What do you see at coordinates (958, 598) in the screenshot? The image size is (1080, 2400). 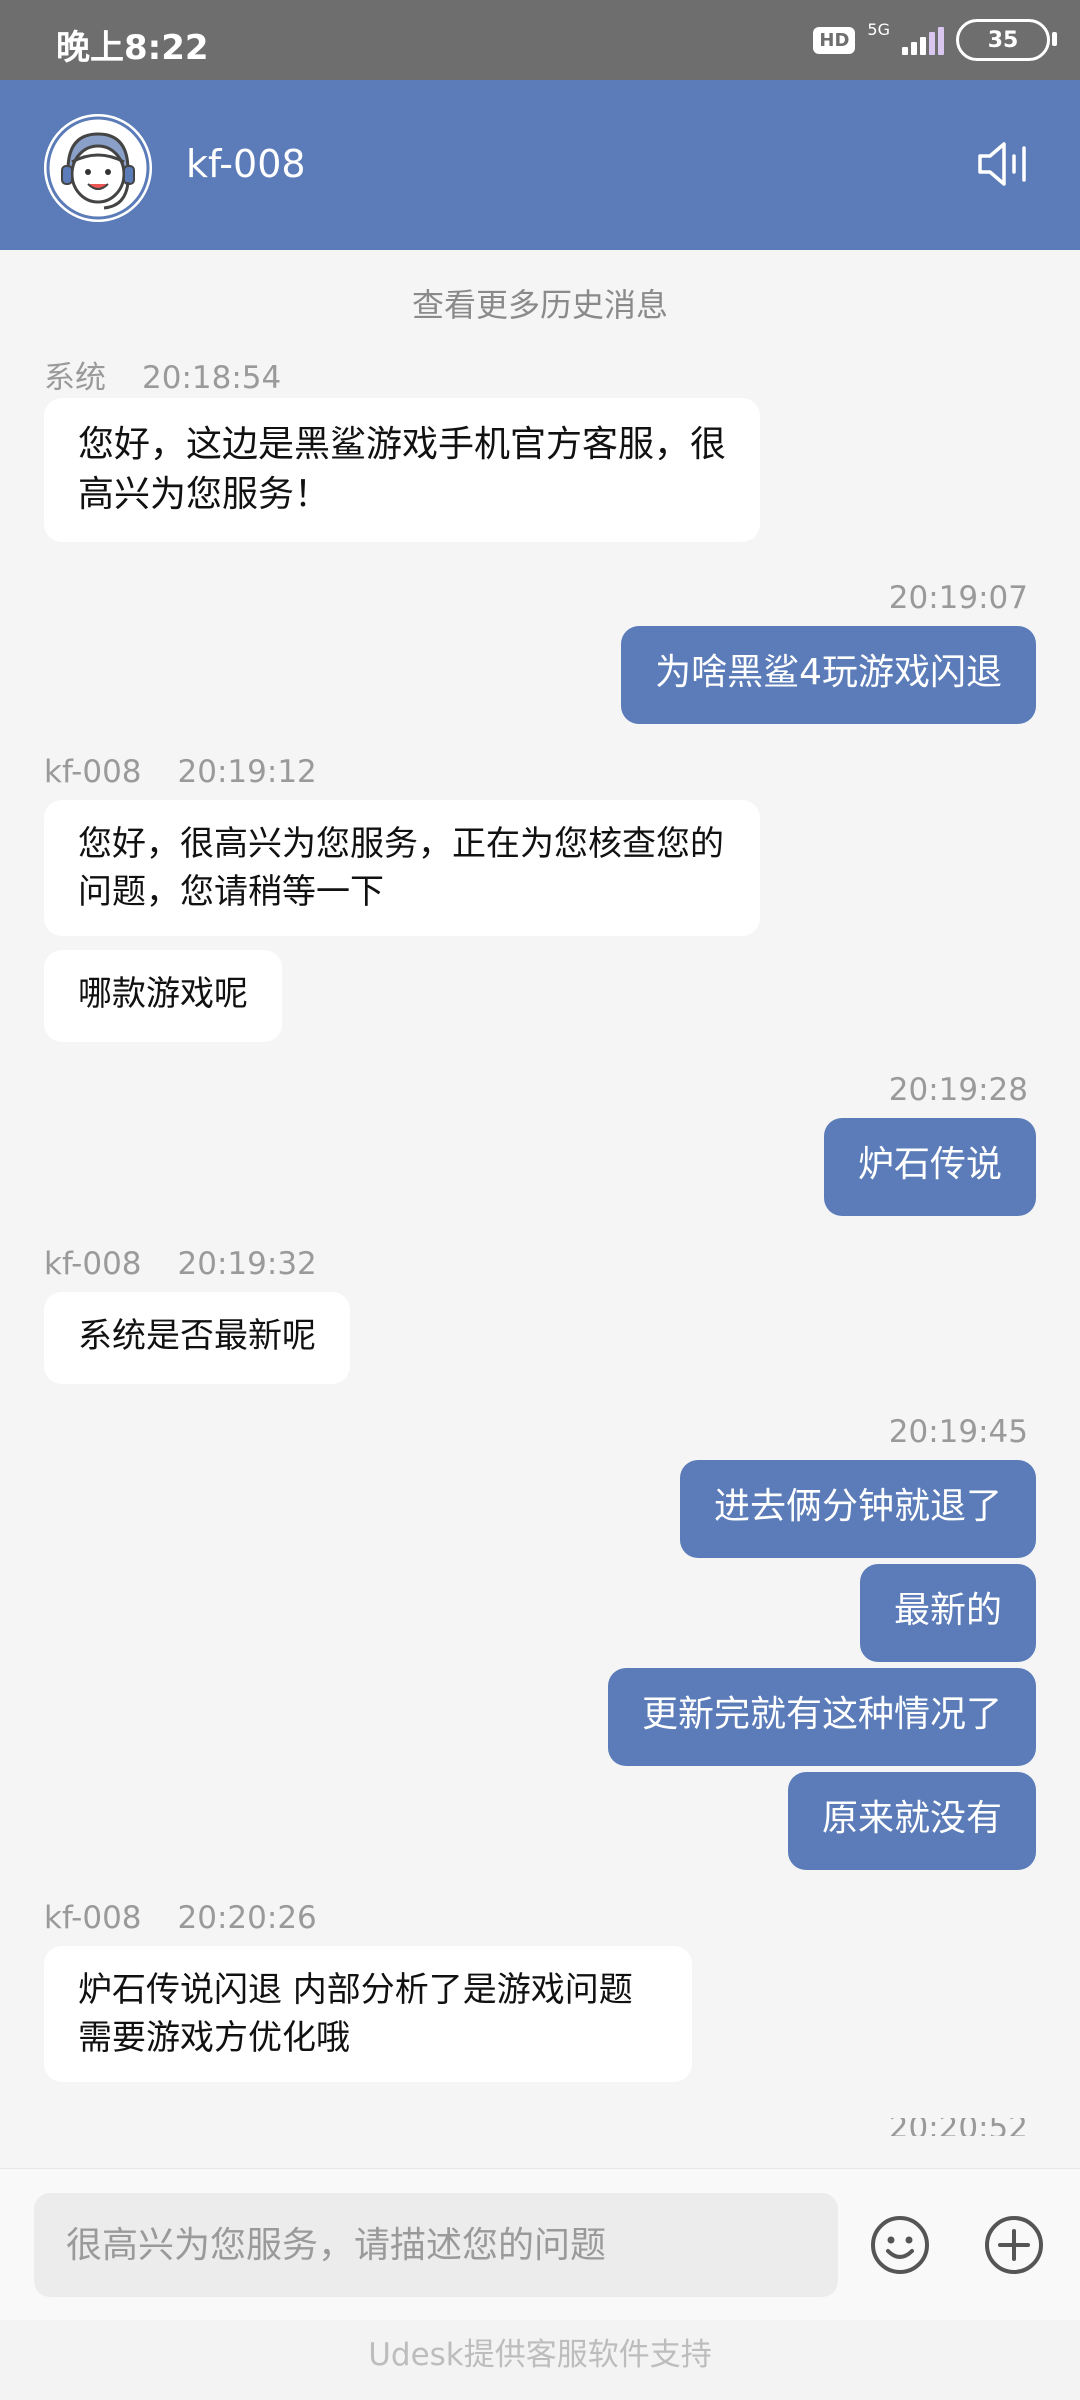 I see `message-time: 20:19:07` at bounding box center [958, 598].